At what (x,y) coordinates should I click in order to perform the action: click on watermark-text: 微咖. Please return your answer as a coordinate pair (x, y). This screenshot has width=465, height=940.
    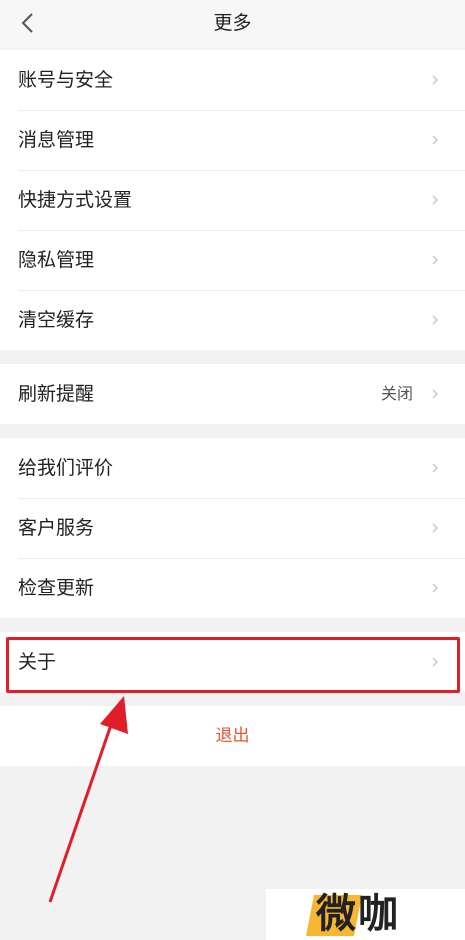
    Looking at the image, I should click on (358, 914).